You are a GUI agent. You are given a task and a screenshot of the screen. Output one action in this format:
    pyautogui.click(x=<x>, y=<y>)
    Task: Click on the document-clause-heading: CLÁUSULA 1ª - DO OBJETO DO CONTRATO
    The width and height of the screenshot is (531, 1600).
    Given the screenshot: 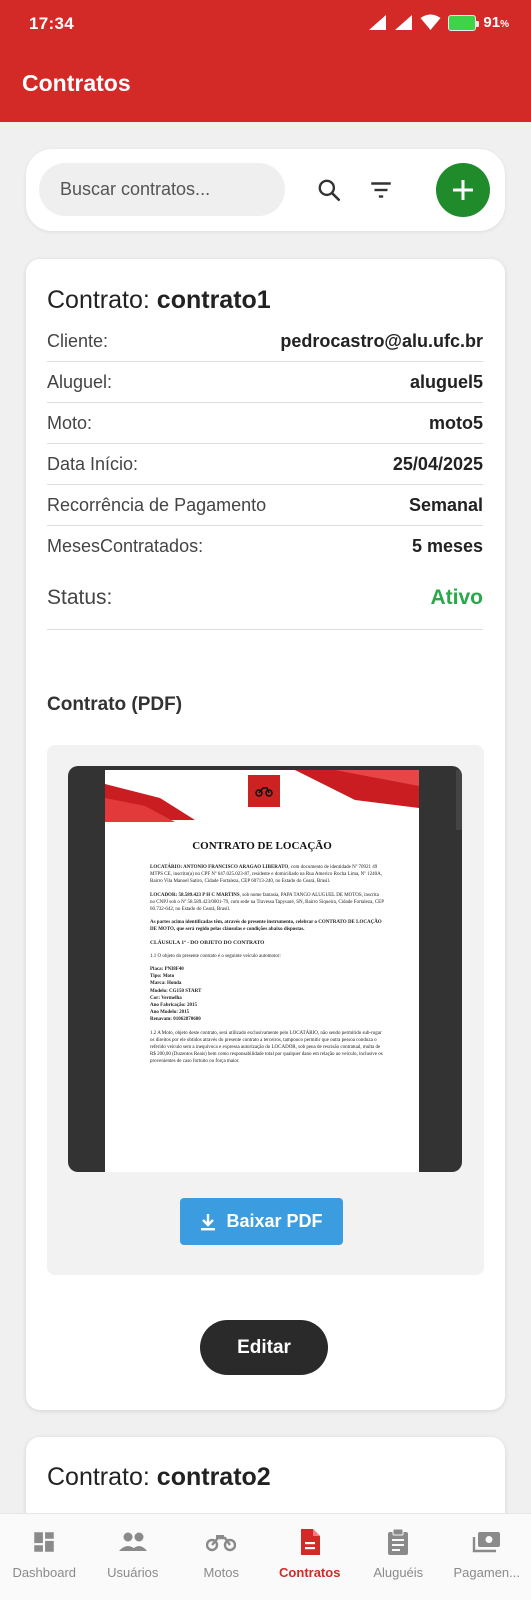 What is the action you would take?
    pyautogui.click(x=207, y=942)
    